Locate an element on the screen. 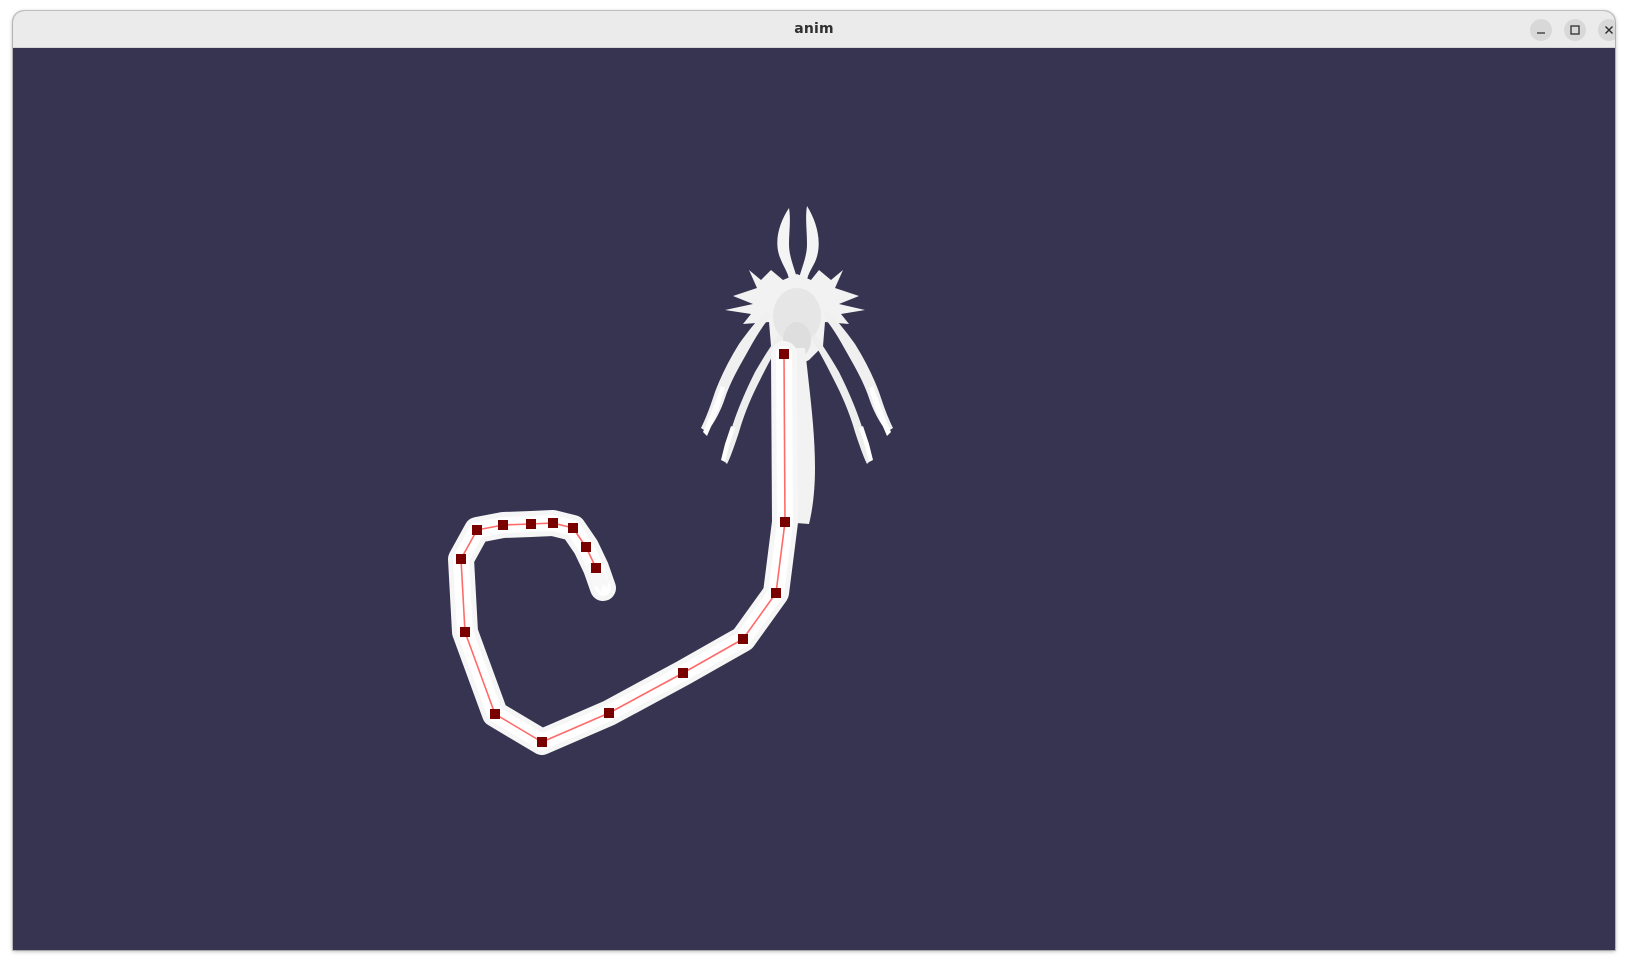 The height and width of the screenshot is (966, 1628). skeleton is located at coordinates (623, 548).